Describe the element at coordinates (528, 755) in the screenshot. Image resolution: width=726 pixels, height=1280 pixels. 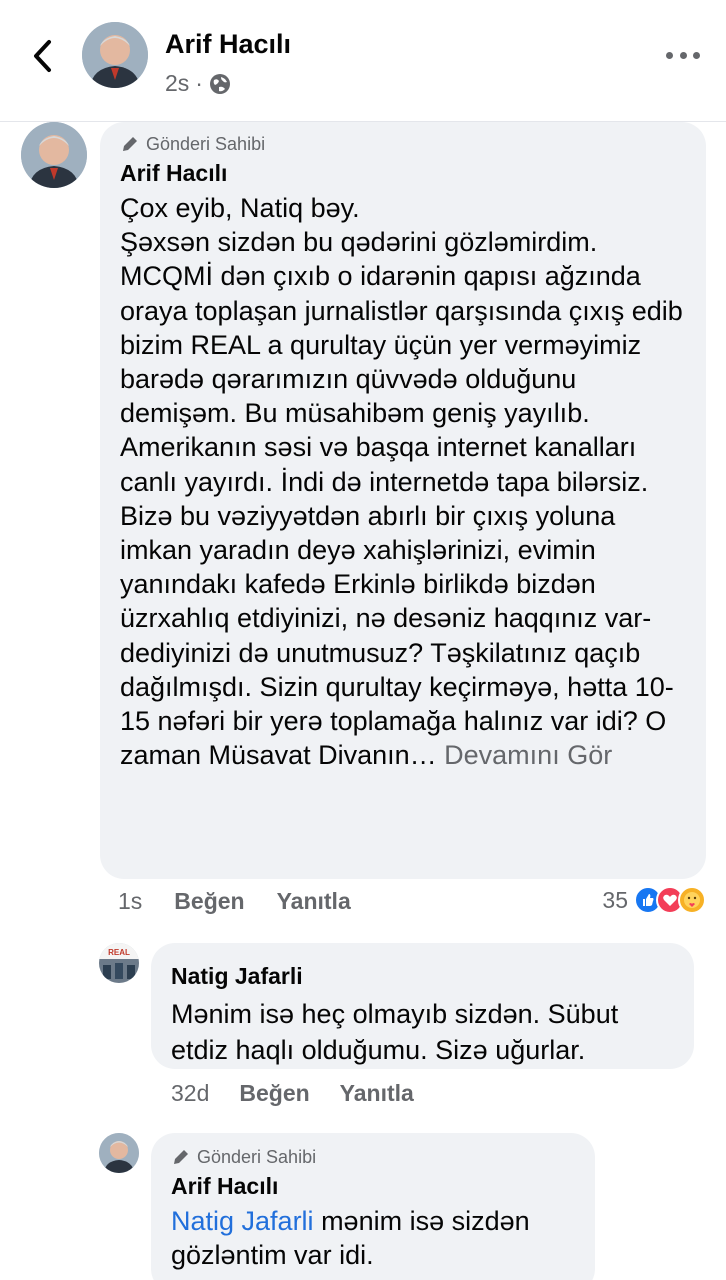
I see `see-more-link: Devamını Gör` at that location.